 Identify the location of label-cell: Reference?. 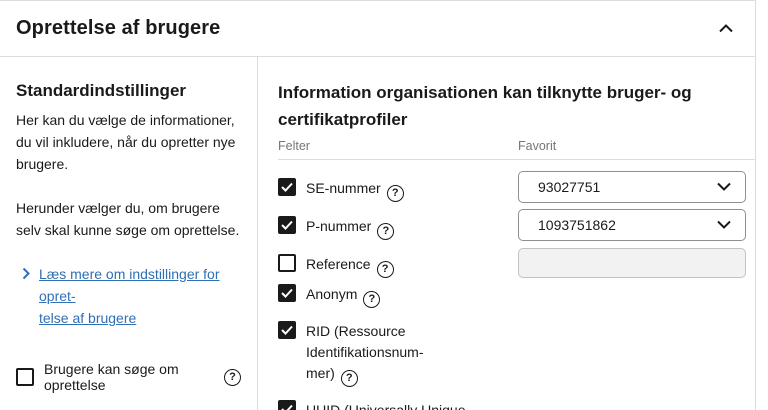
(398, 262).